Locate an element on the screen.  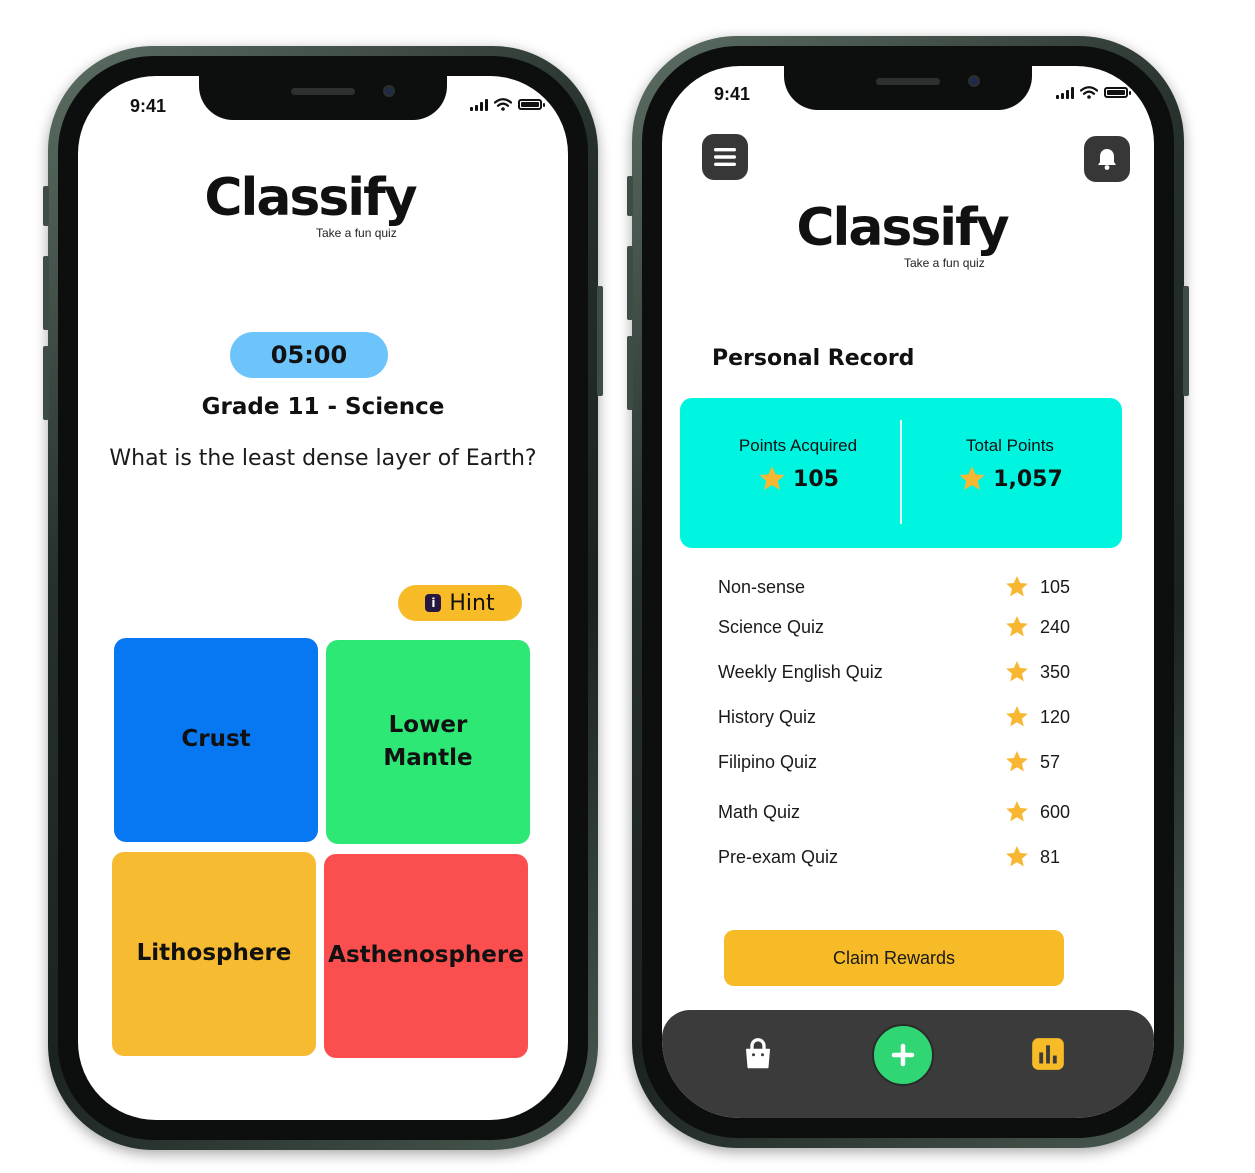
total-points: Total Points 1,057 is located at coordinates (1010, 465).